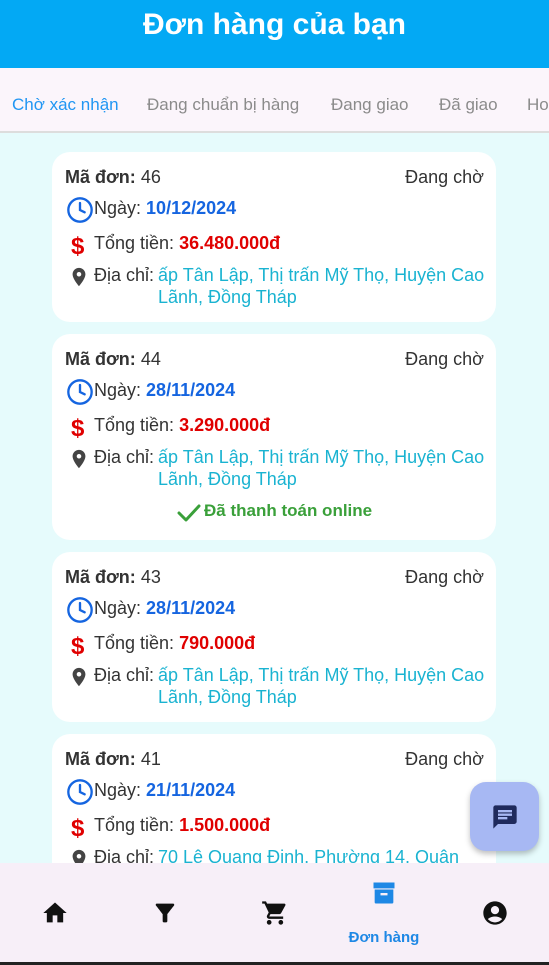 The width and height of the screenshot is (549, 965). I want to click on order-id-row: Mã đơn: 46, so click(113, 177).